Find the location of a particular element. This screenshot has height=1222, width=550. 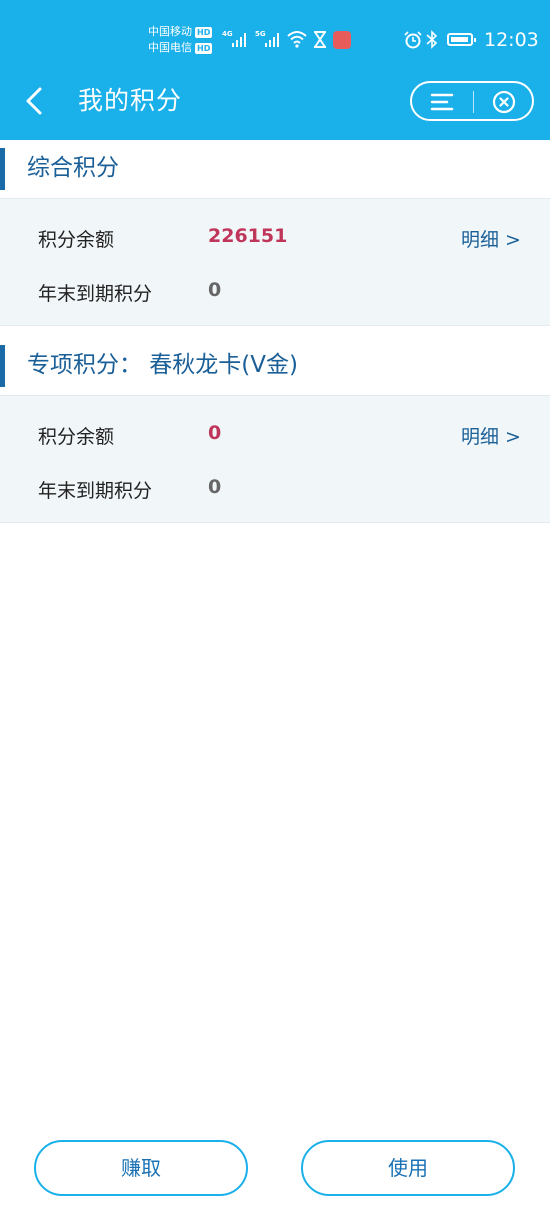

use-button: 使用 is located at coordinates (408, 1168).